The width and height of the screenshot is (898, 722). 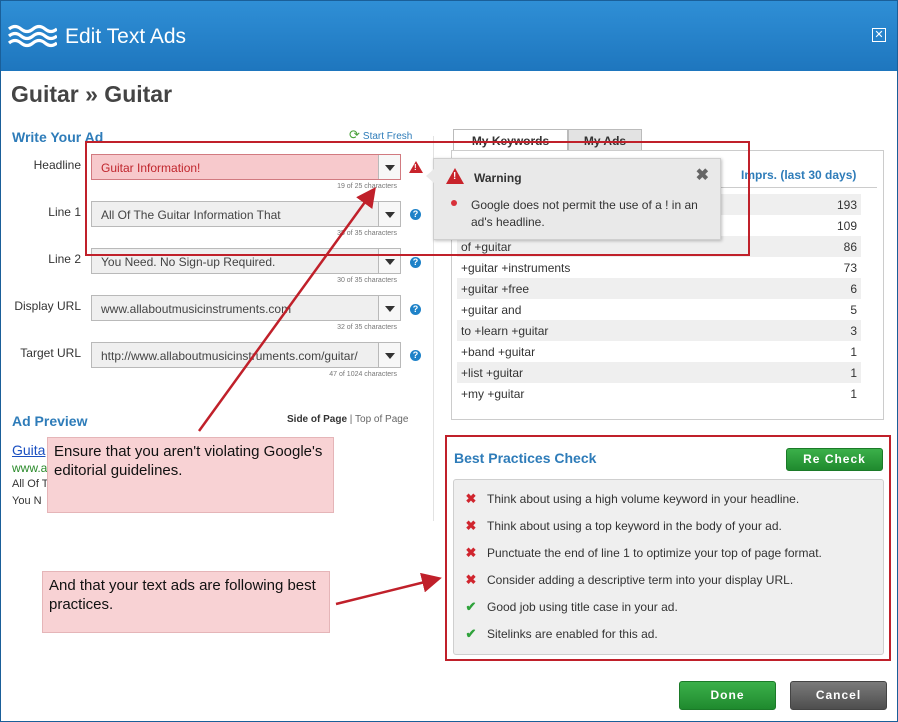 I want to click on top-of-page-tab: Top of Page, so click(x=381, y=419).